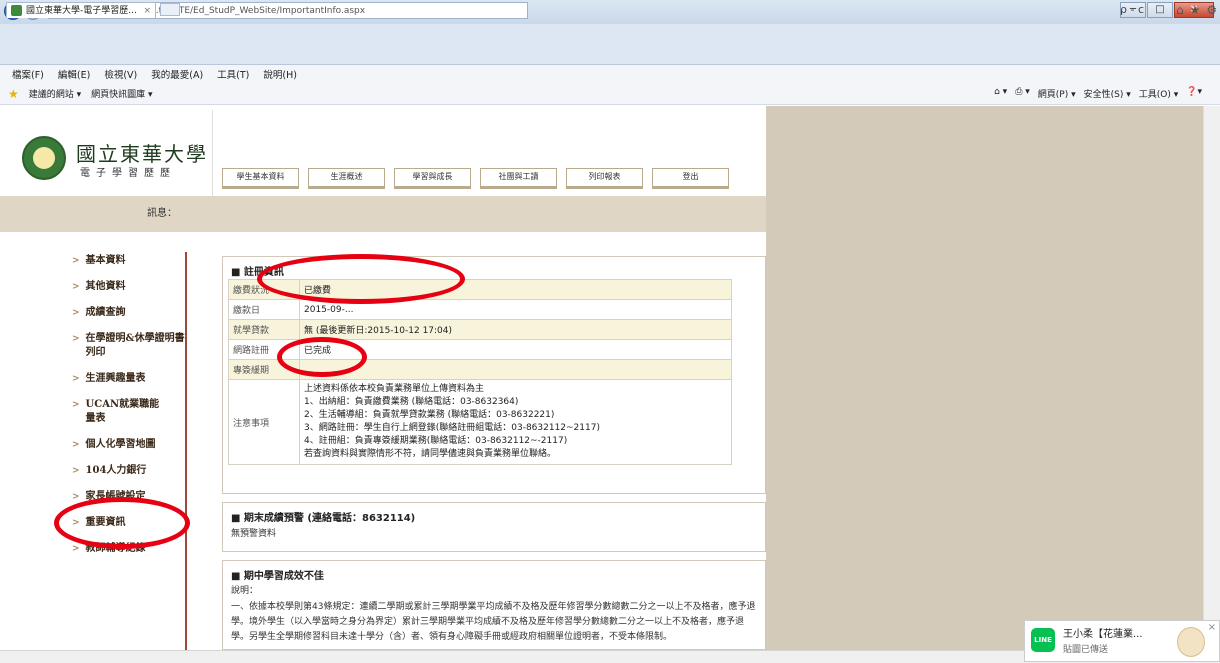  What do you see at coordinates (1194, 93) in the screenshot?
I see `help-icon: ❓▾` at bounding box center [1194, 93].